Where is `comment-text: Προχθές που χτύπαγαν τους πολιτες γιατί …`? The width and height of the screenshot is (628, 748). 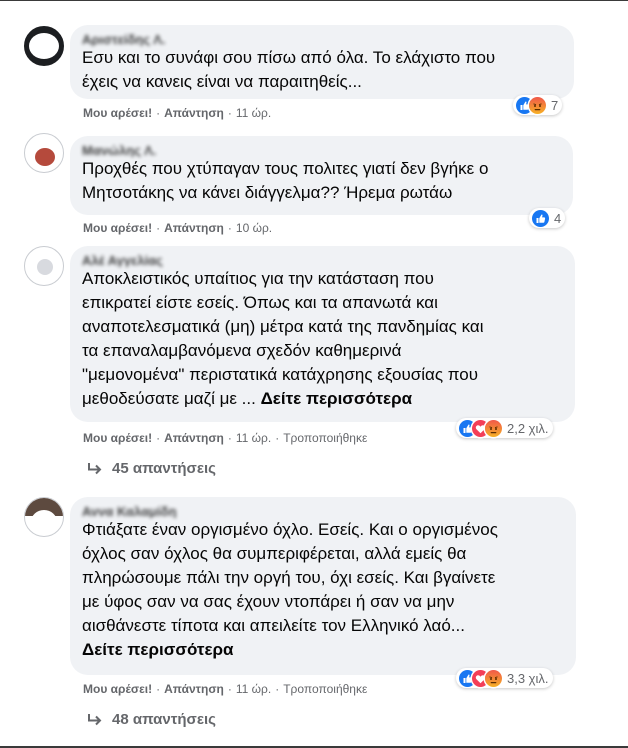
comment-text: Προχθές που χτύπαγαν τους πολιτες γιατί … is located at coordinates (285, 180).